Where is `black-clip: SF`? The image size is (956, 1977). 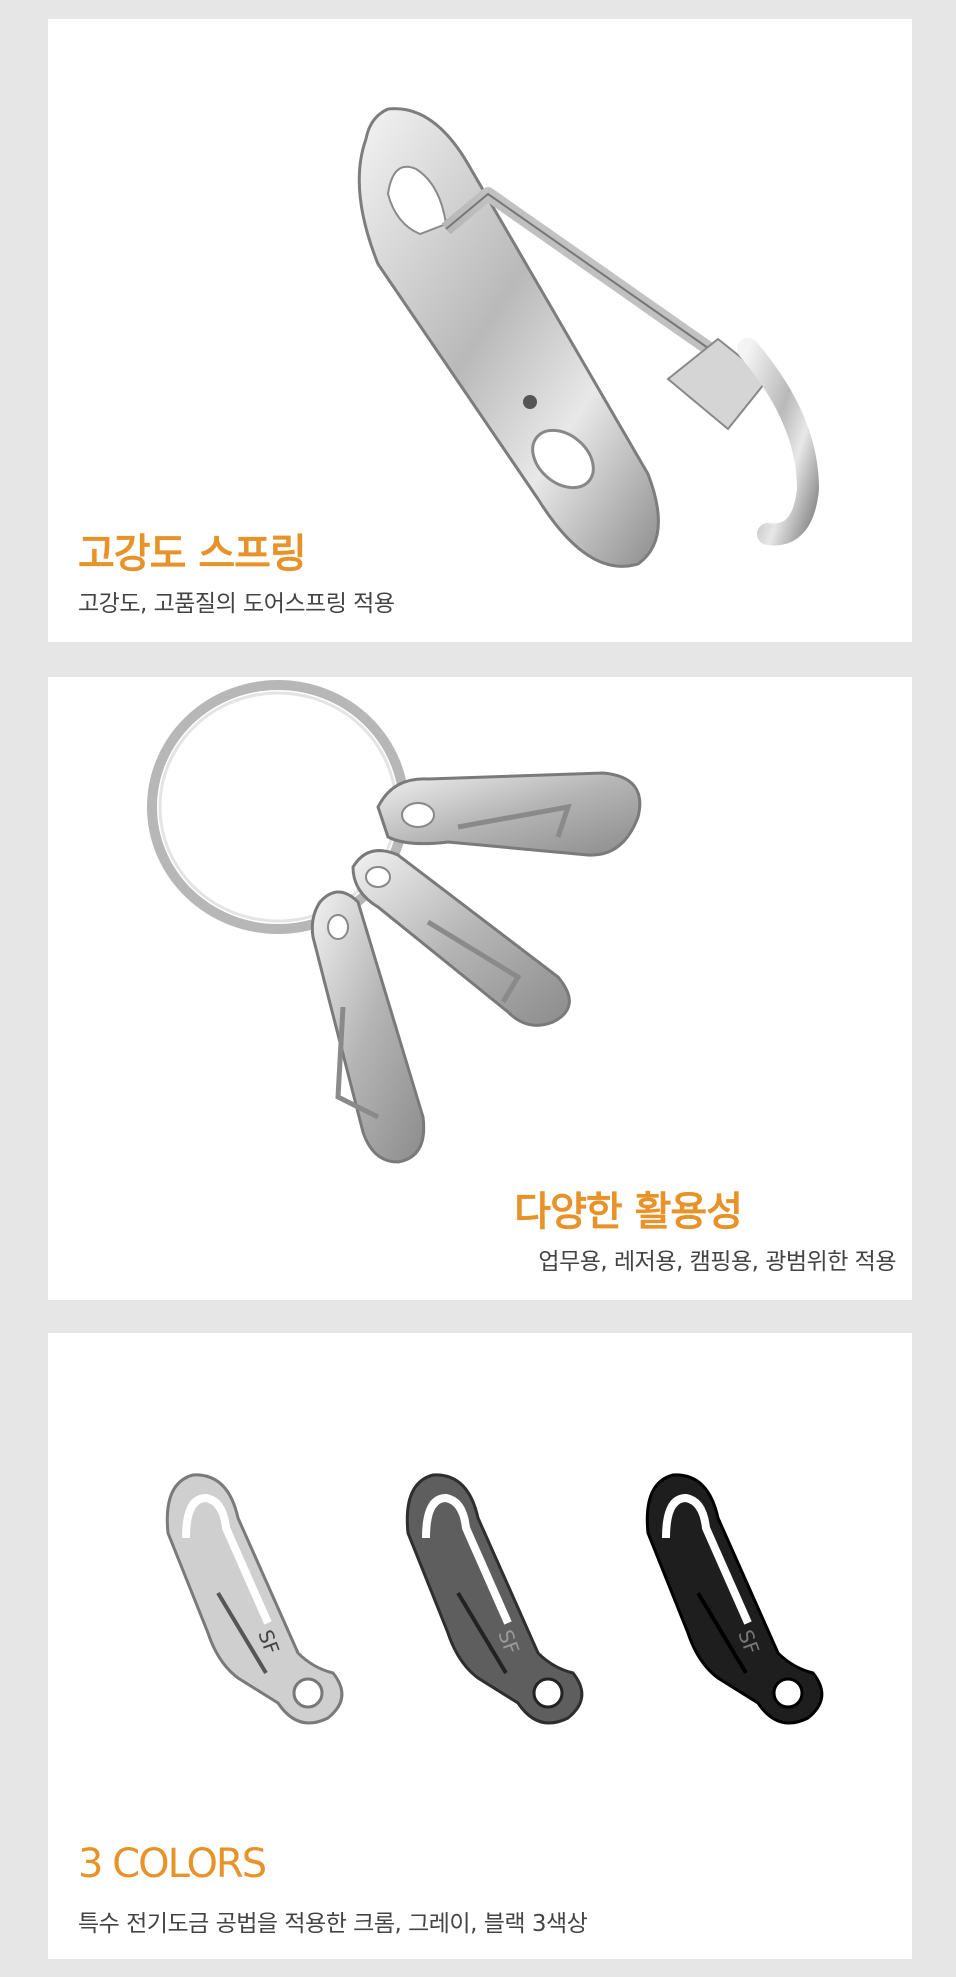
black-clip: SF is located at coordinates (734, 1599).